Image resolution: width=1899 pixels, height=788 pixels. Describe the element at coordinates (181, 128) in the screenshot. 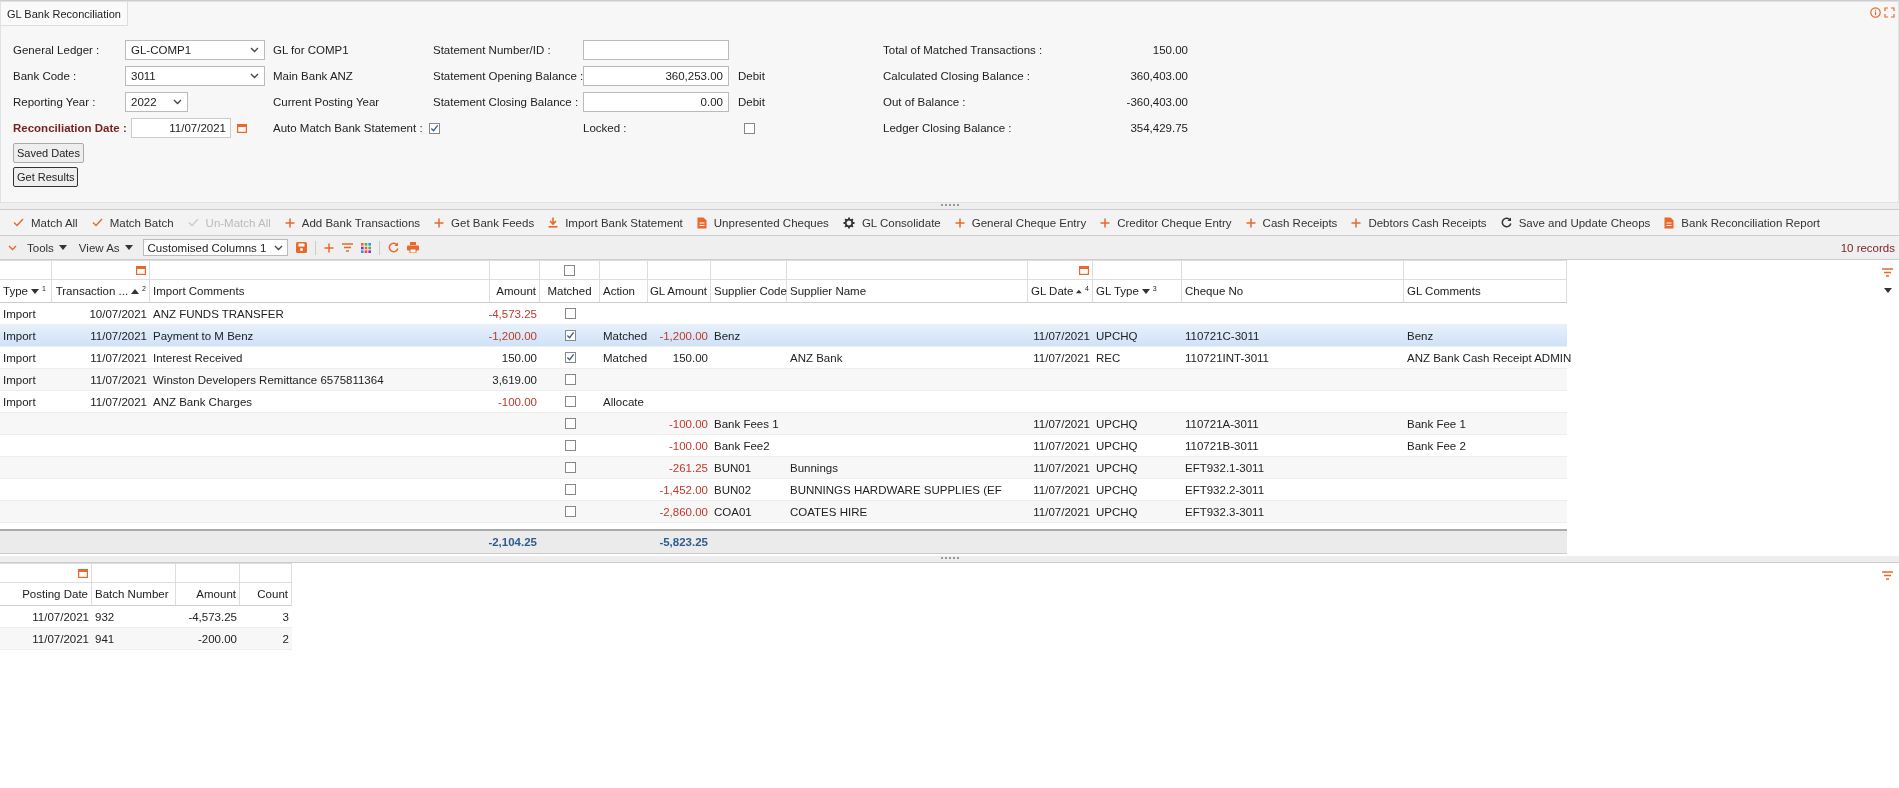

I see `date-field: 11/07/2021` at that location.